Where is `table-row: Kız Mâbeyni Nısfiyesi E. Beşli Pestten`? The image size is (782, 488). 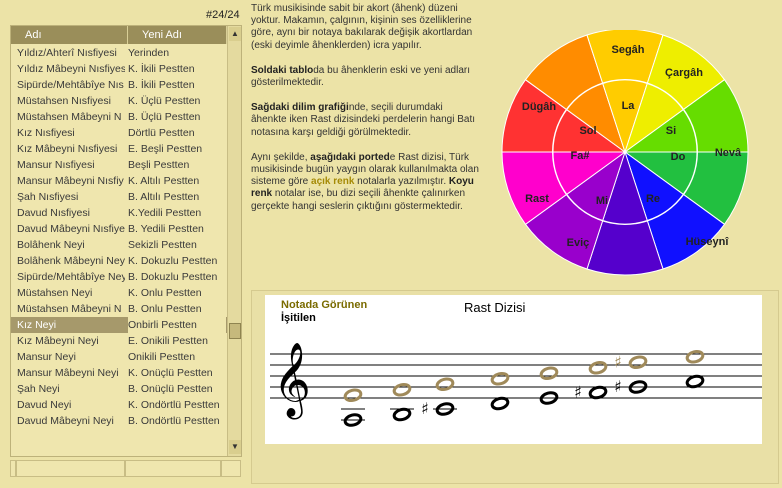 table-row: Kız Mâbeyni Nısfiyesi E. Beşli Pestten is located at coordinates (119, 149).